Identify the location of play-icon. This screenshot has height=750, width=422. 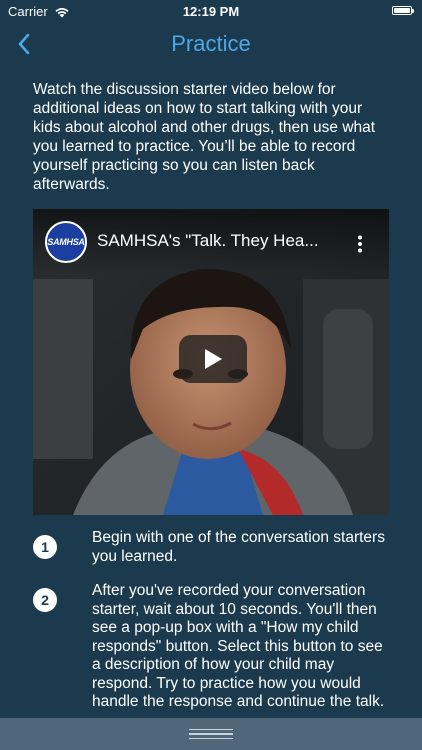
(213, 359).